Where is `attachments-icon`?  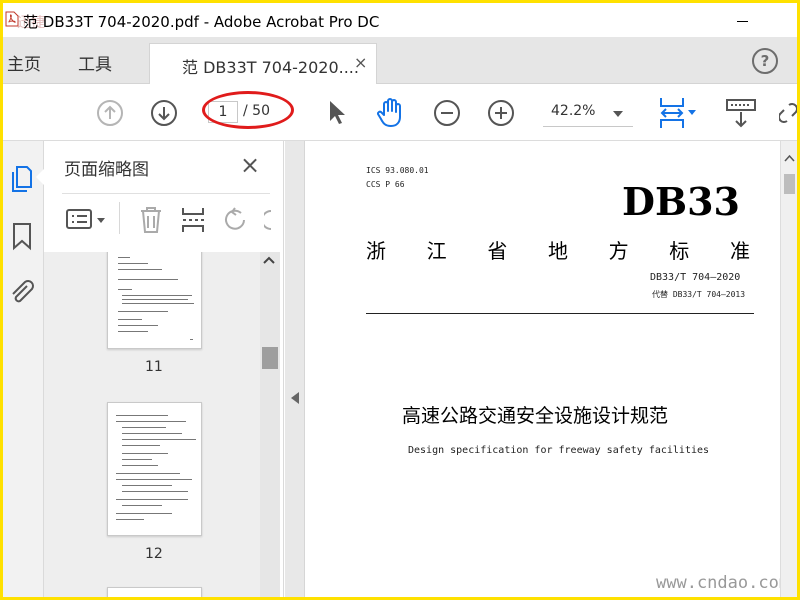
attachments-icon is located at coordinates (23, 291).